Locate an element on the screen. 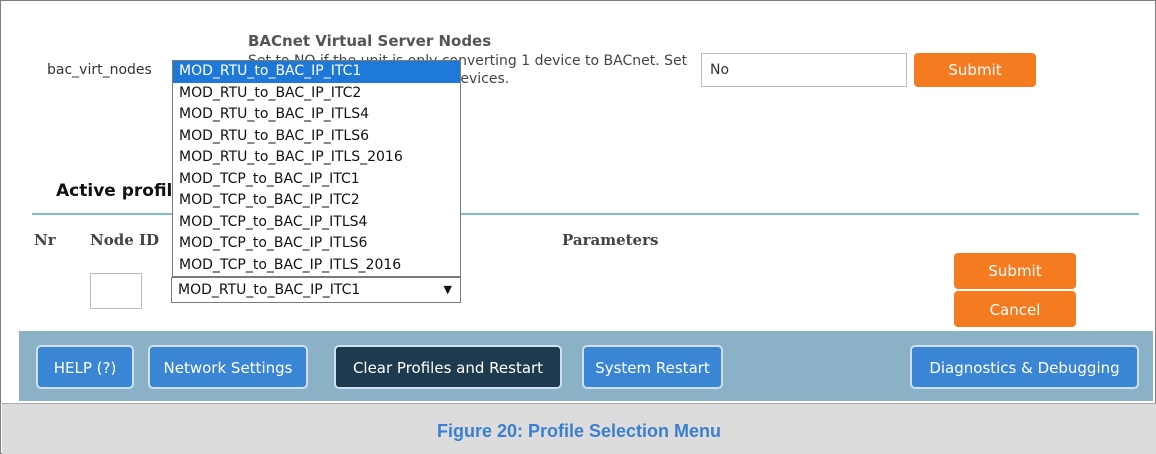 The height and width of the screenshot is (454, 1156). dropdown-option: MOD_TCP_to_BAC_IP_ITC2 is located at coordinates (316, 201).